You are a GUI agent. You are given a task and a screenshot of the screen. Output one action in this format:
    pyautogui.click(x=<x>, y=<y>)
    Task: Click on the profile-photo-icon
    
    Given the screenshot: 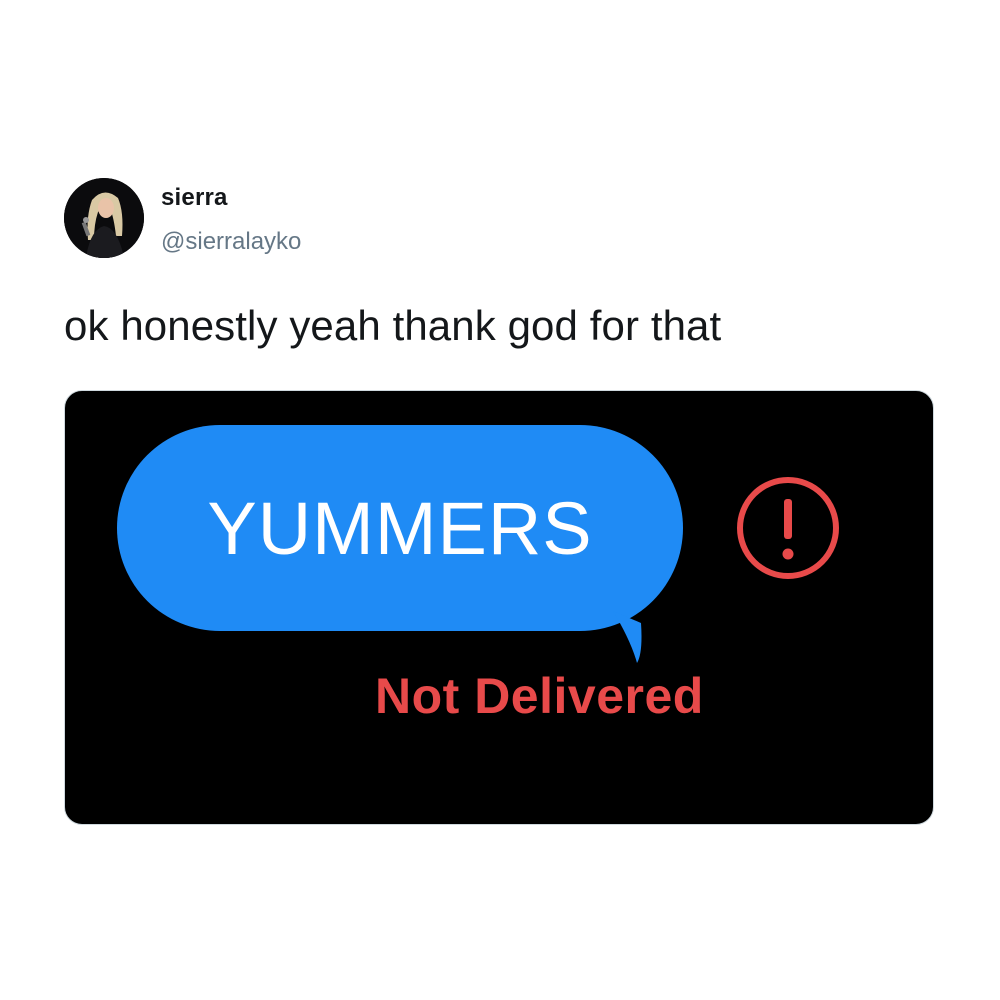 What is the action you would take?
    pyautogui.click(x=104, y=218)
    